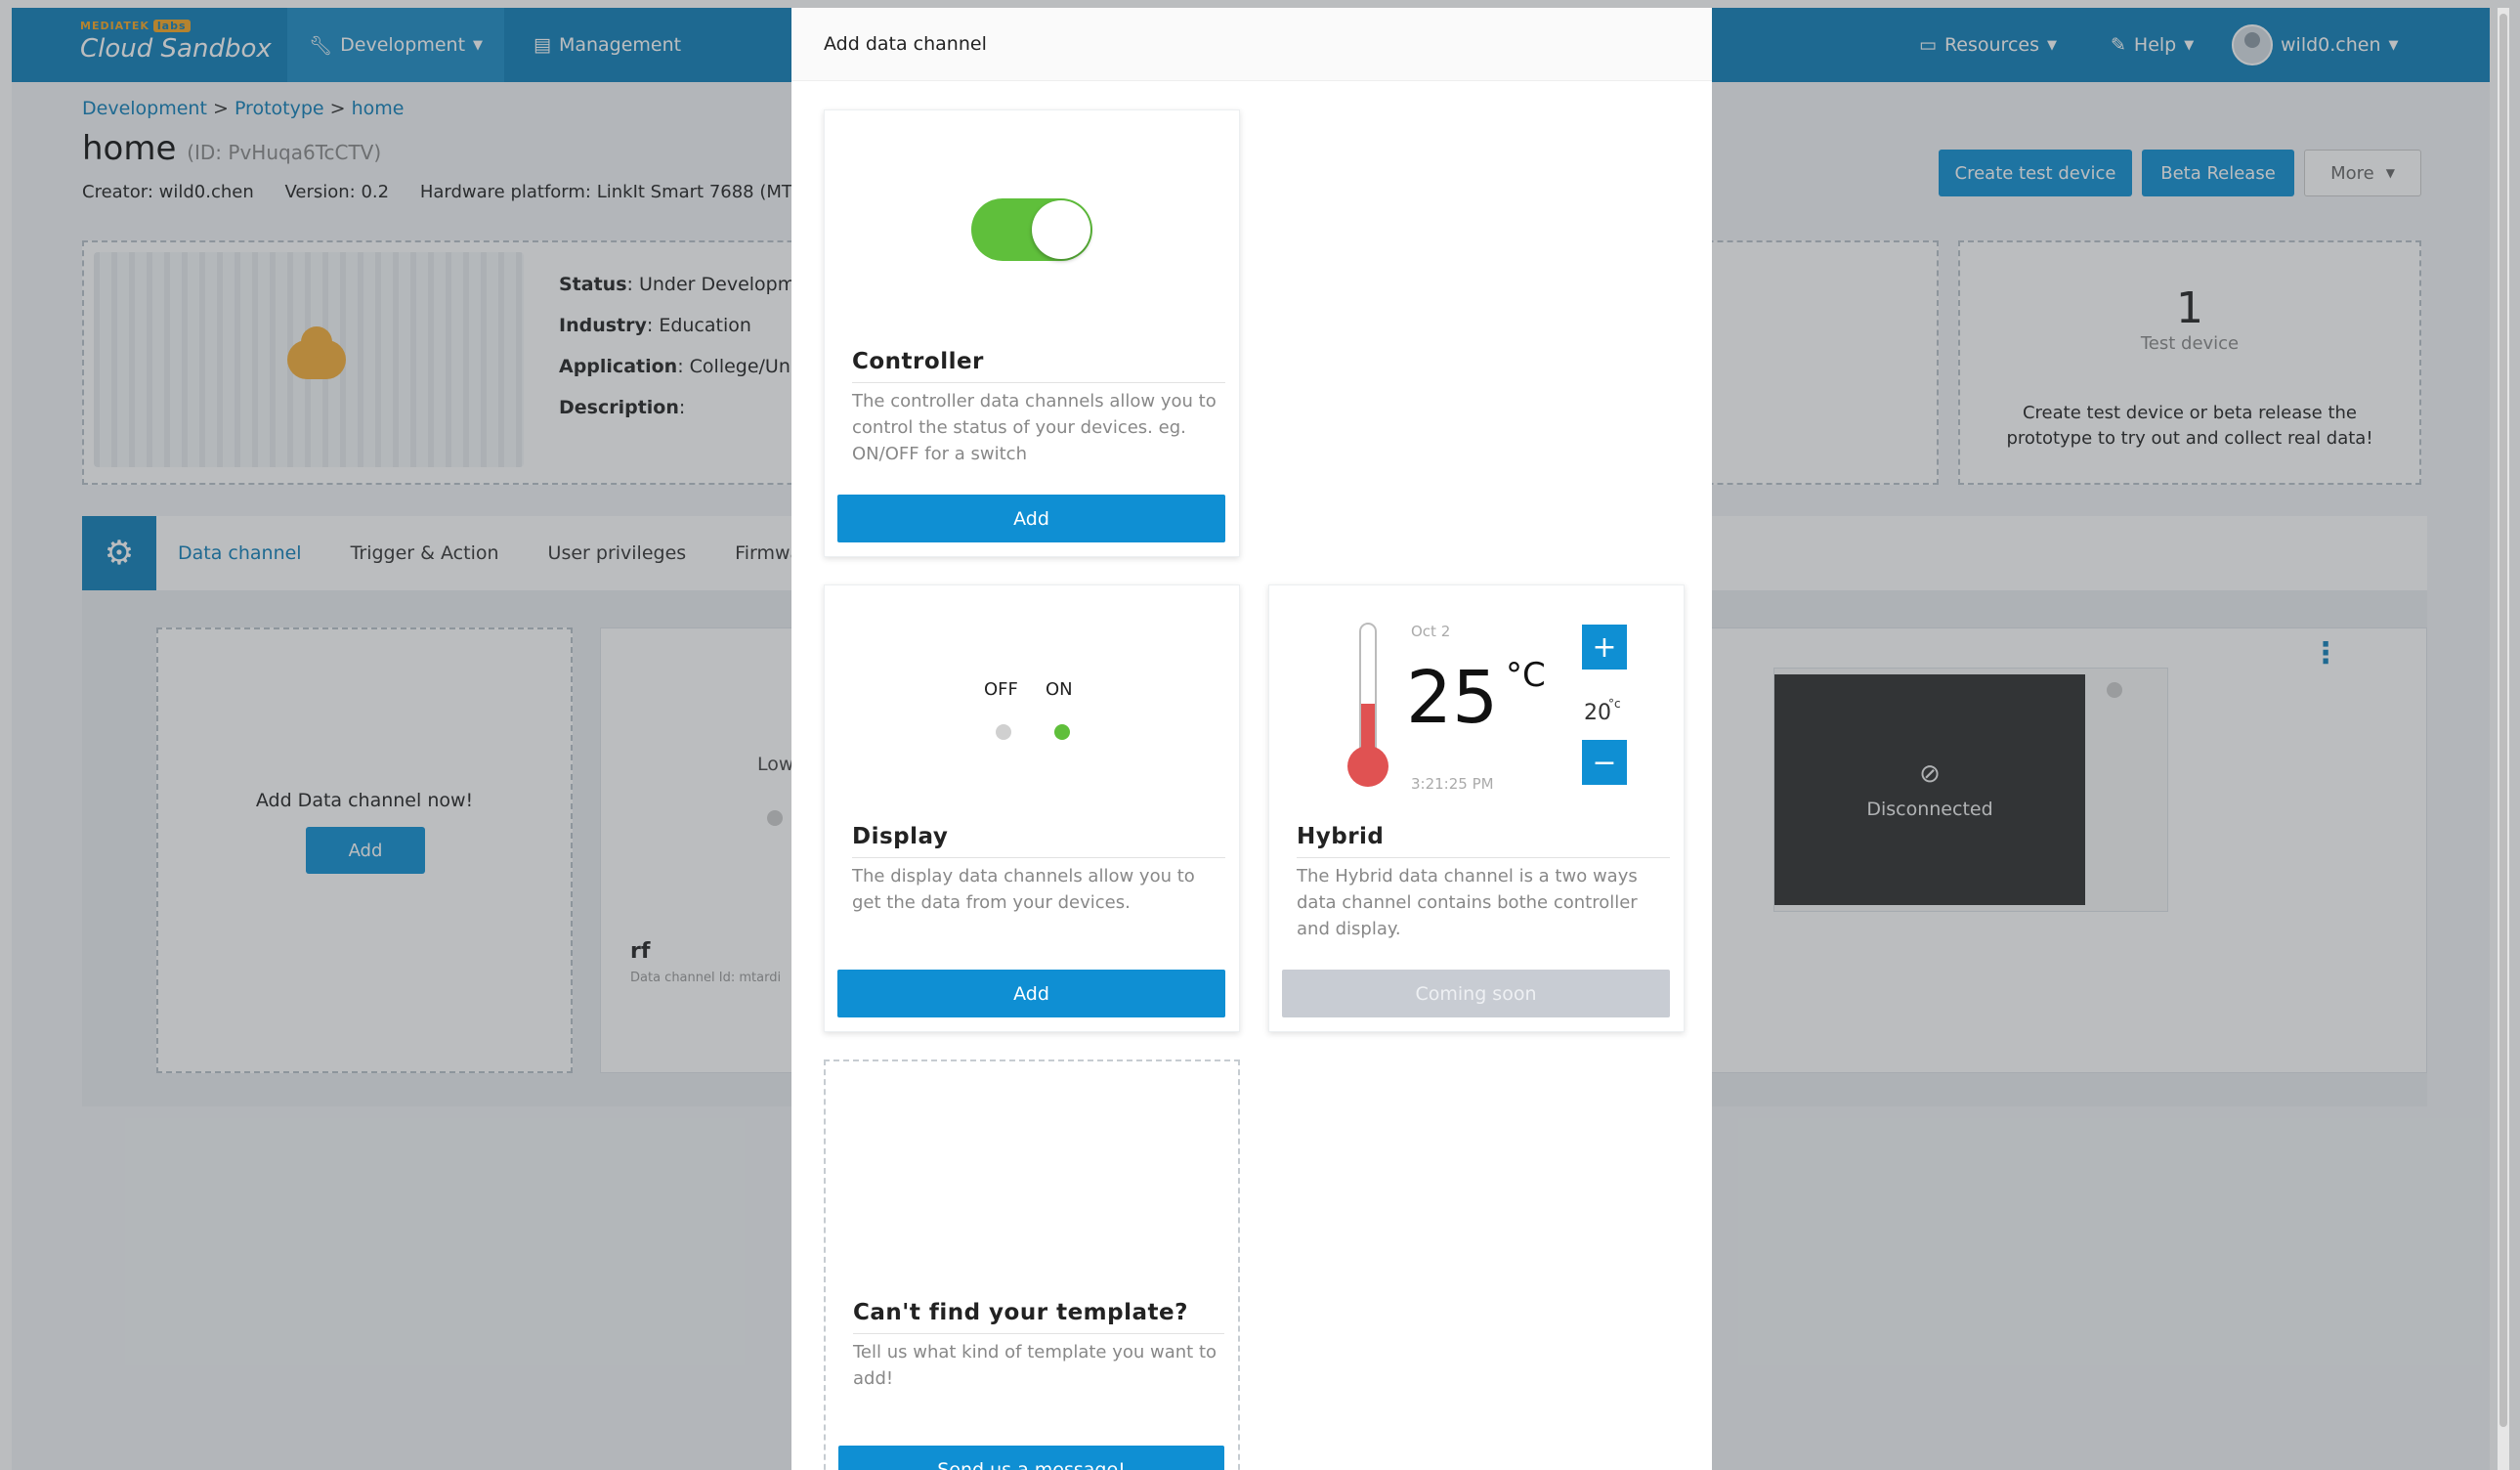 This screenshot has width=2520, height=1470. Describe the element at coordinates (1526, 675) in the screenshot. I see `hybrid-unit: °C` at that location.